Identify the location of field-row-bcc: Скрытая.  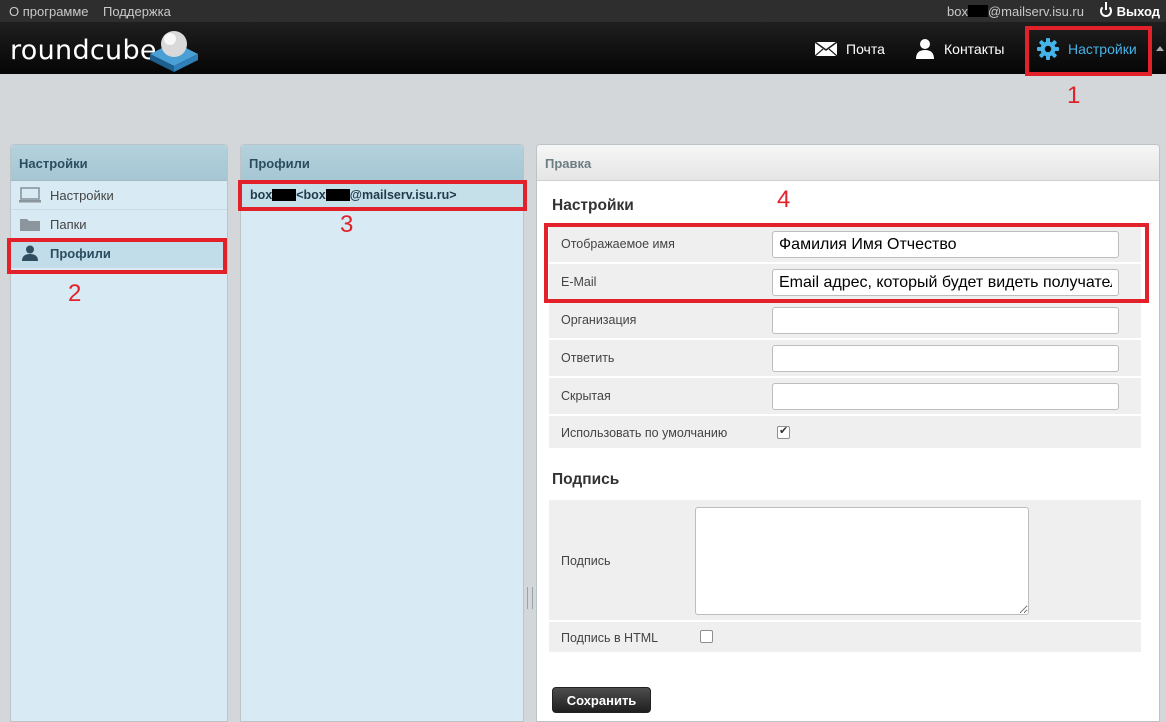
(845, 396).